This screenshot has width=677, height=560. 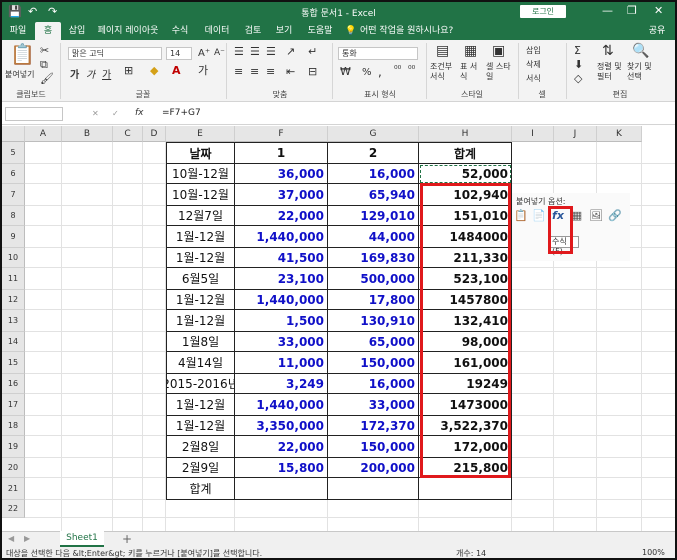 What do you see at coordinates (255, 51) in the screenshot?
I see `align-middle-icon: ☰` at bounding box center [255, 51].